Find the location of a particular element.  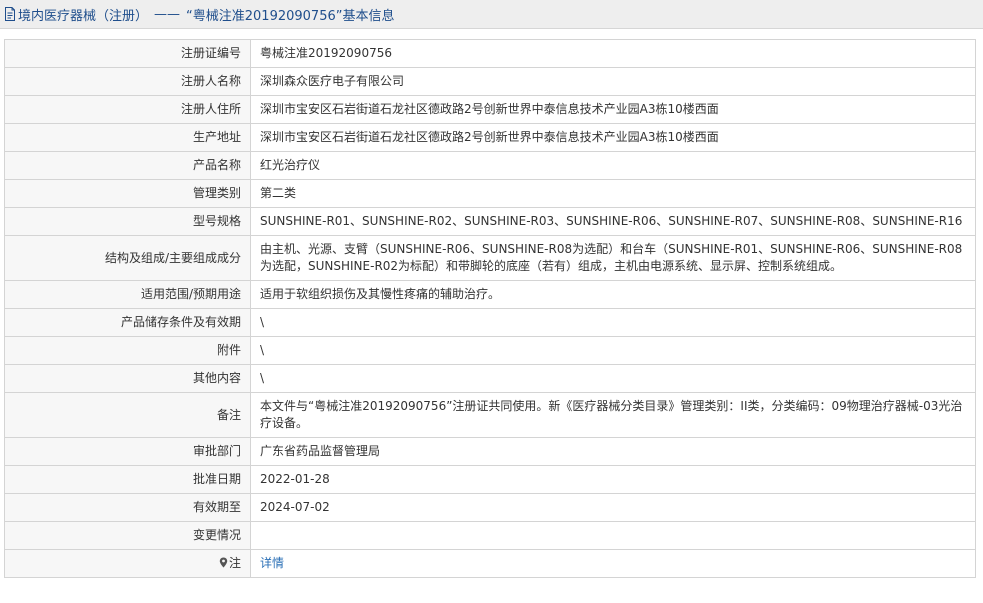

table-row: 变更情况 is located at coordinates (490, 535).